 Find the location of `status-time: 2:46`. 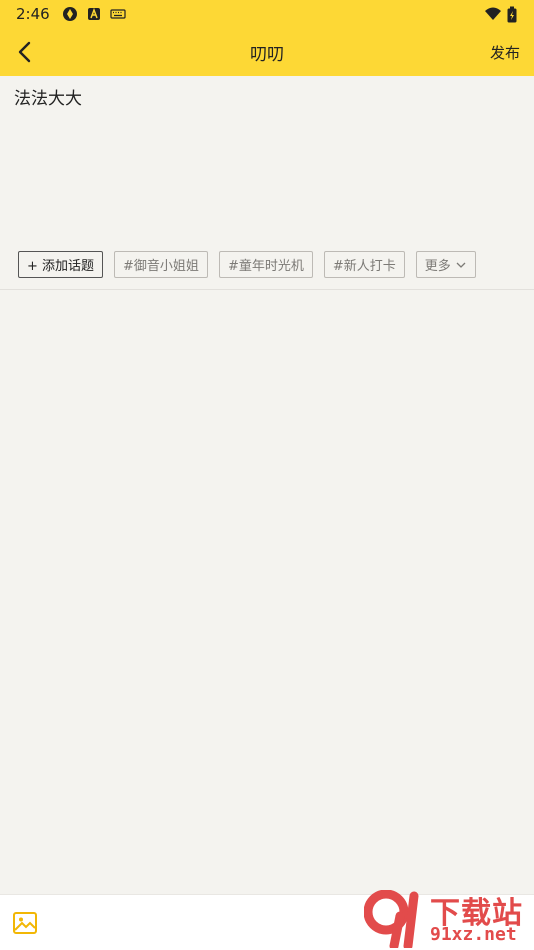

status-time: 2:46 is located at coordinates (33, 14).